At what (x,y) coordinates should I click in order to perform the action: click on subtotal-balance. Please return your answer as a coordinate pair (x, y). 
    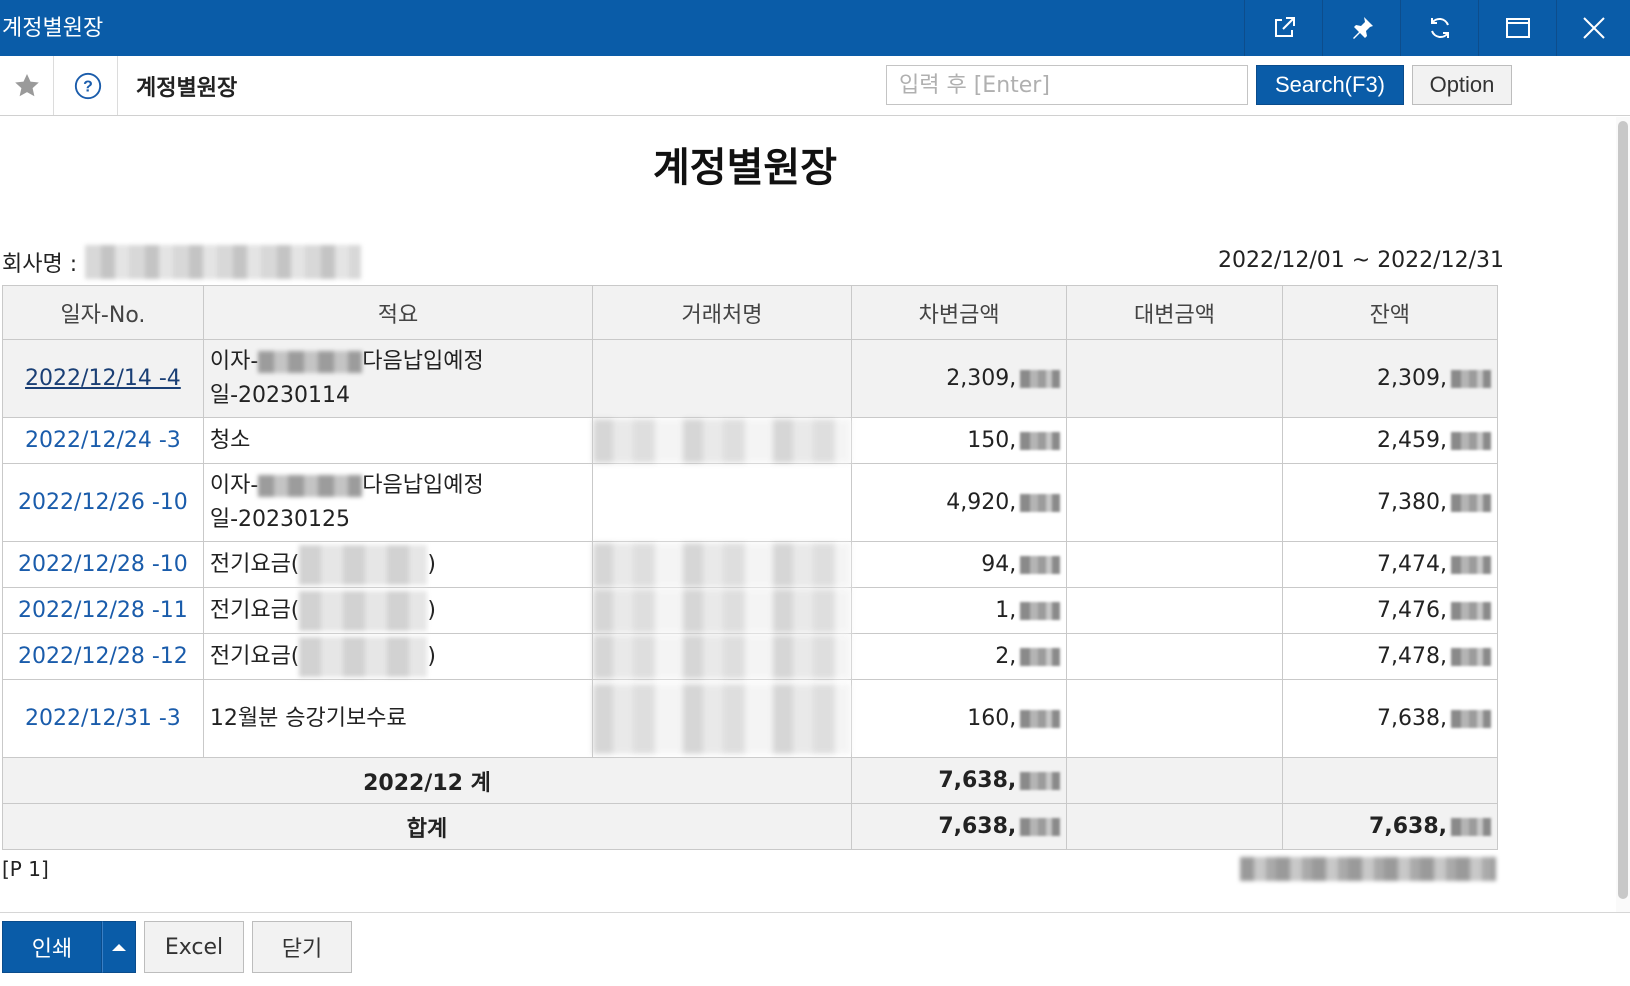
    Looking at the image, I should click on (1390, 780).